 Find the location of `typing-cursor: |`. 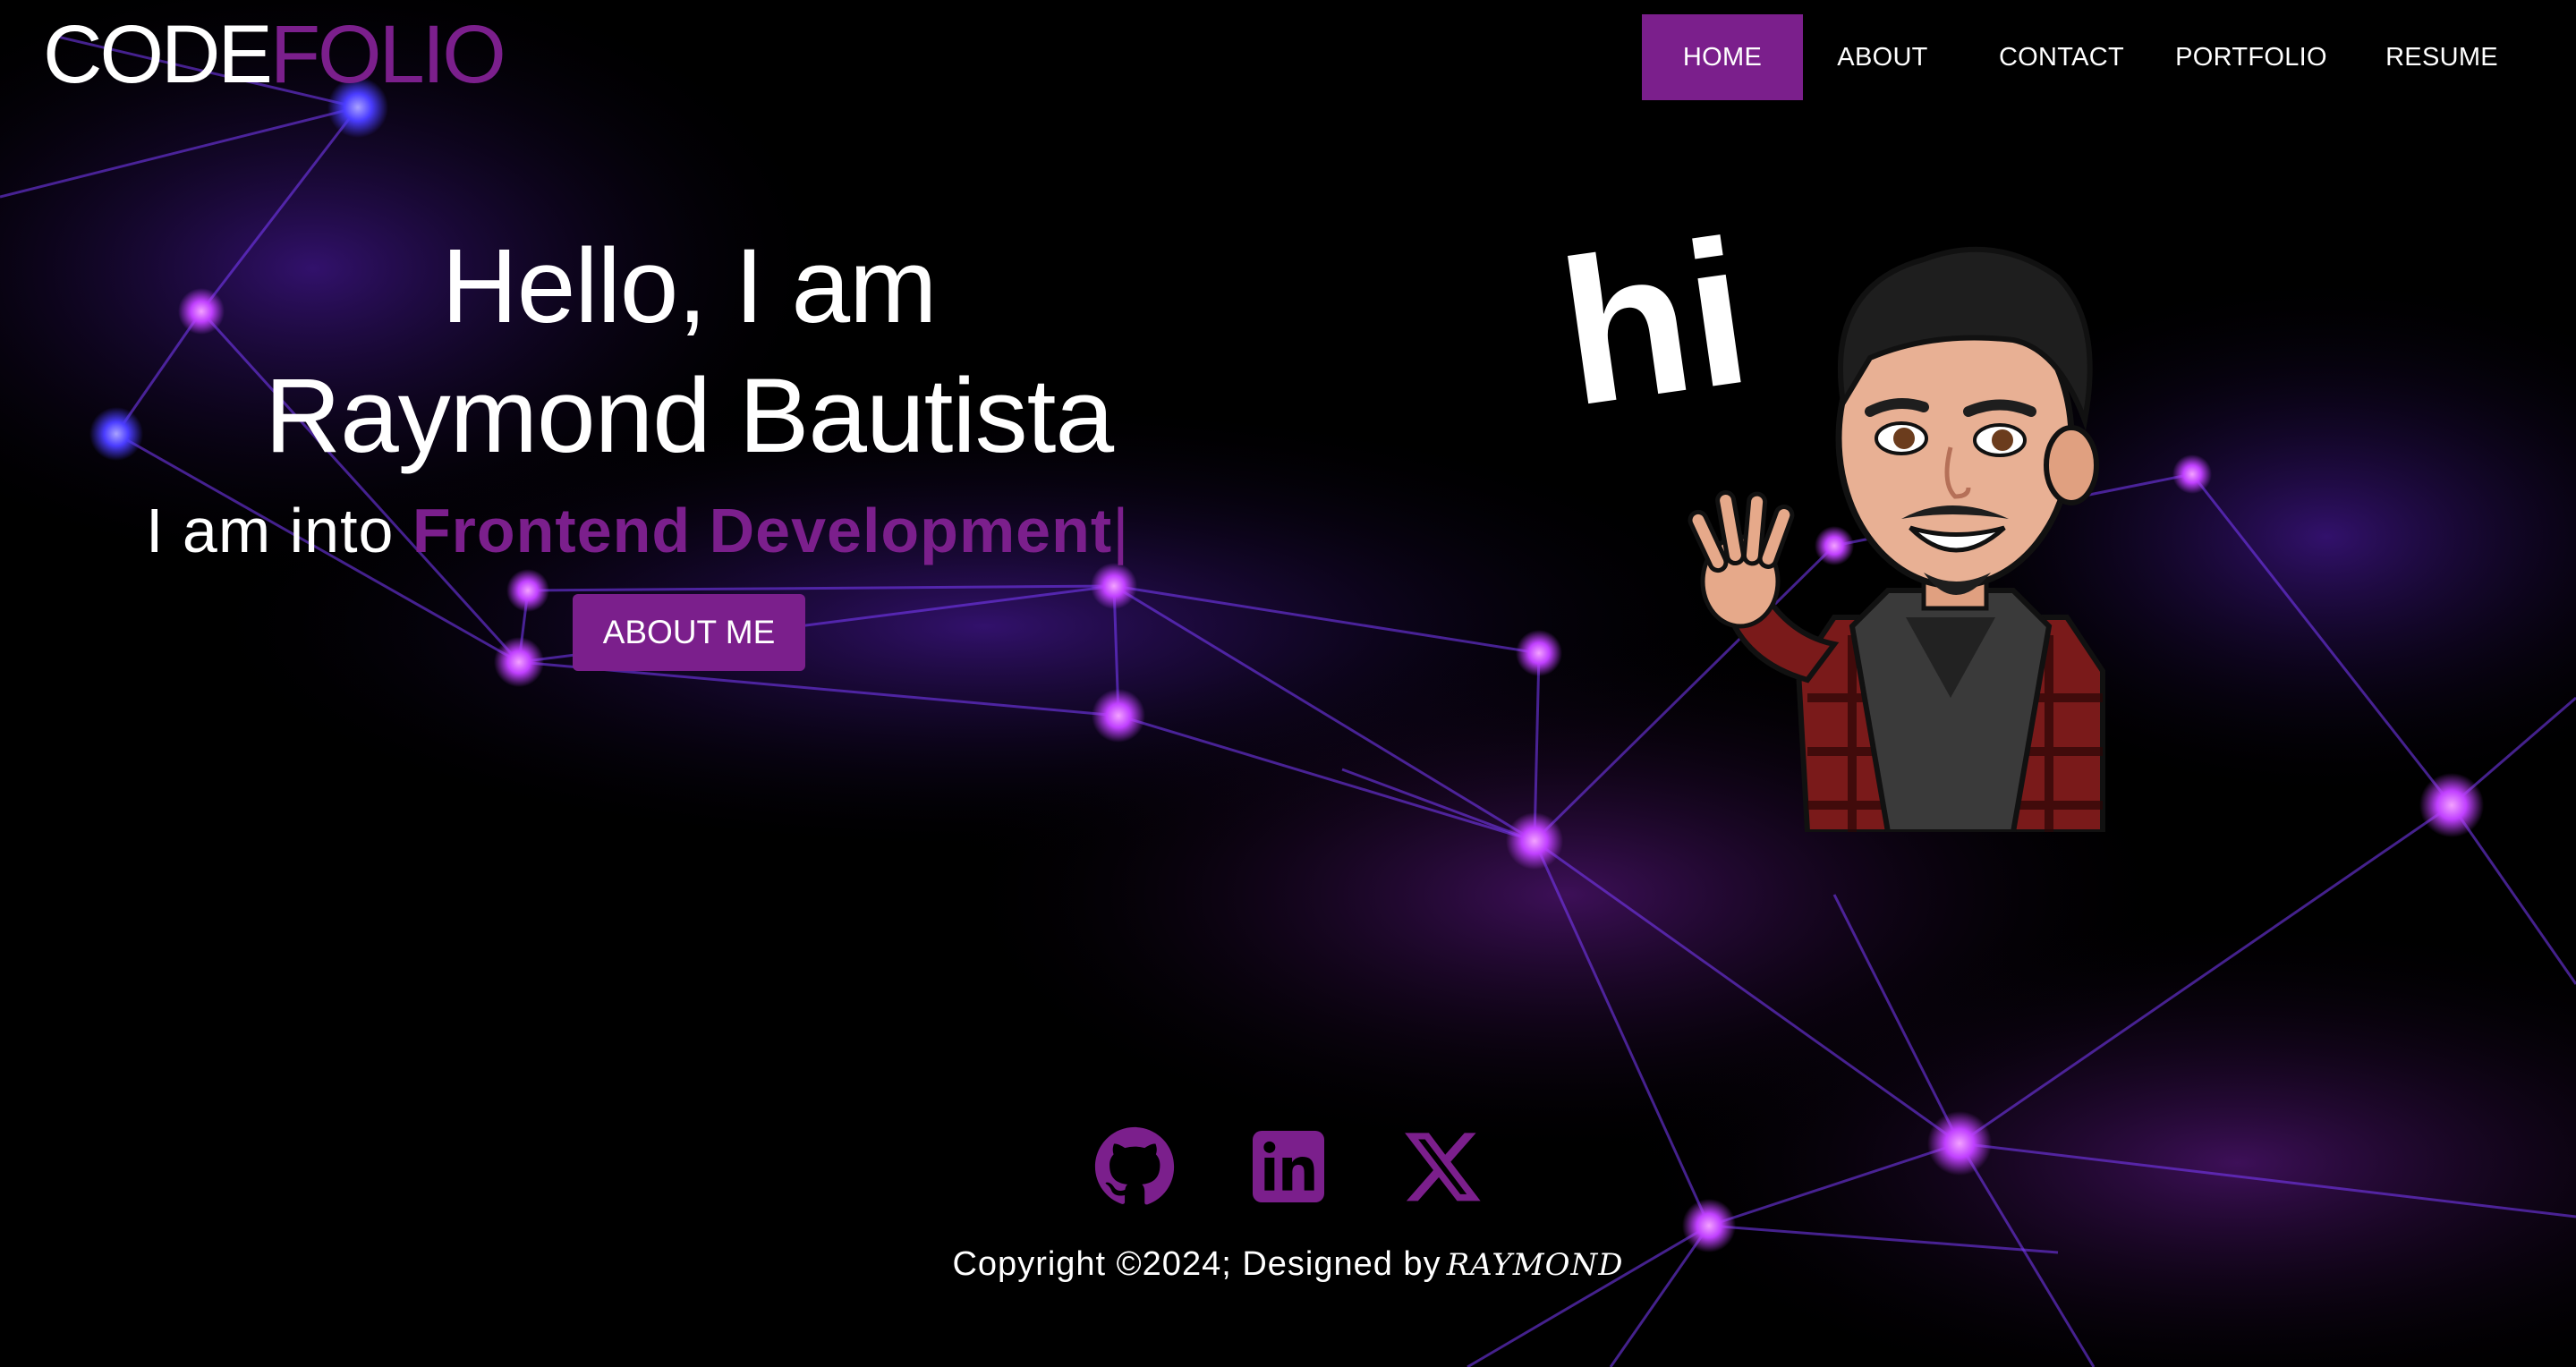

typing-cursor: | is located at coordinates (1121, 530).